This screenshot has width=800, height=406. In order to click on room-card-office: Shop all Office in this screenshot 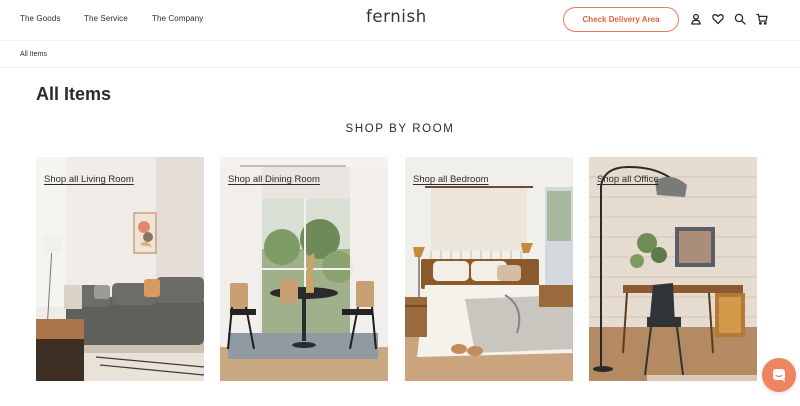, I will do `click(673, 269)`.